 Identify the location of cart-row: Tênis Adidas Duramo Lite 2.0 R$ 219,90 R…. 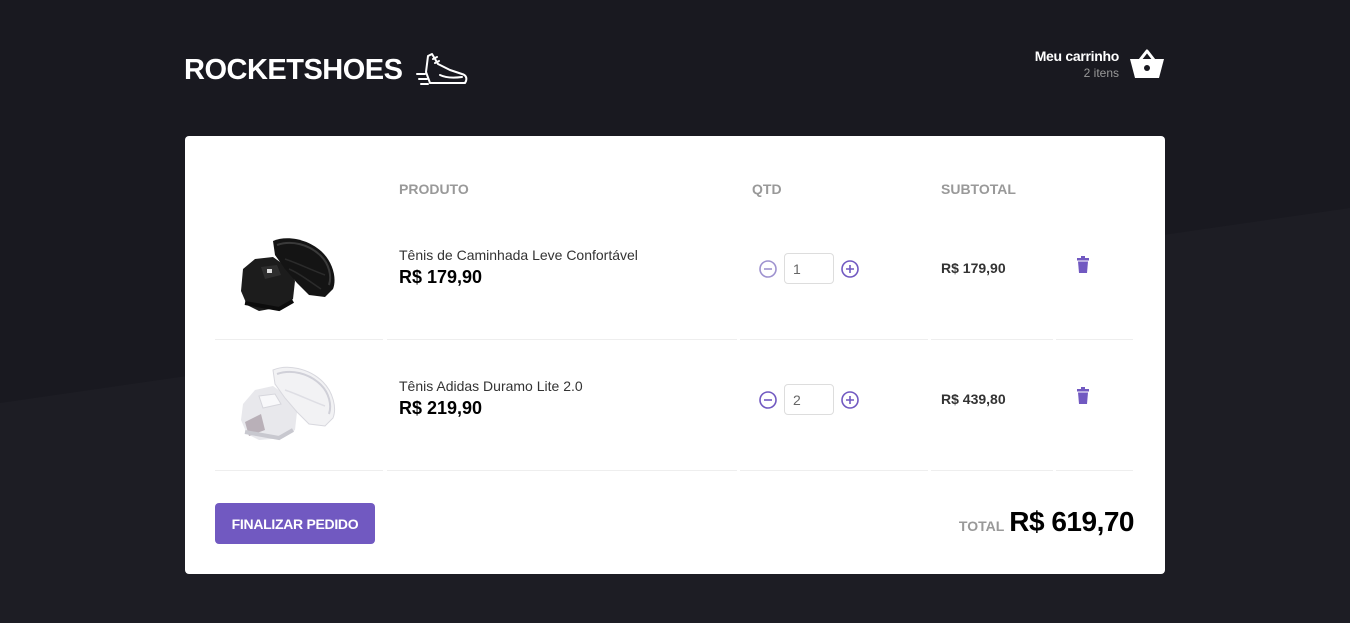
(674, 405).